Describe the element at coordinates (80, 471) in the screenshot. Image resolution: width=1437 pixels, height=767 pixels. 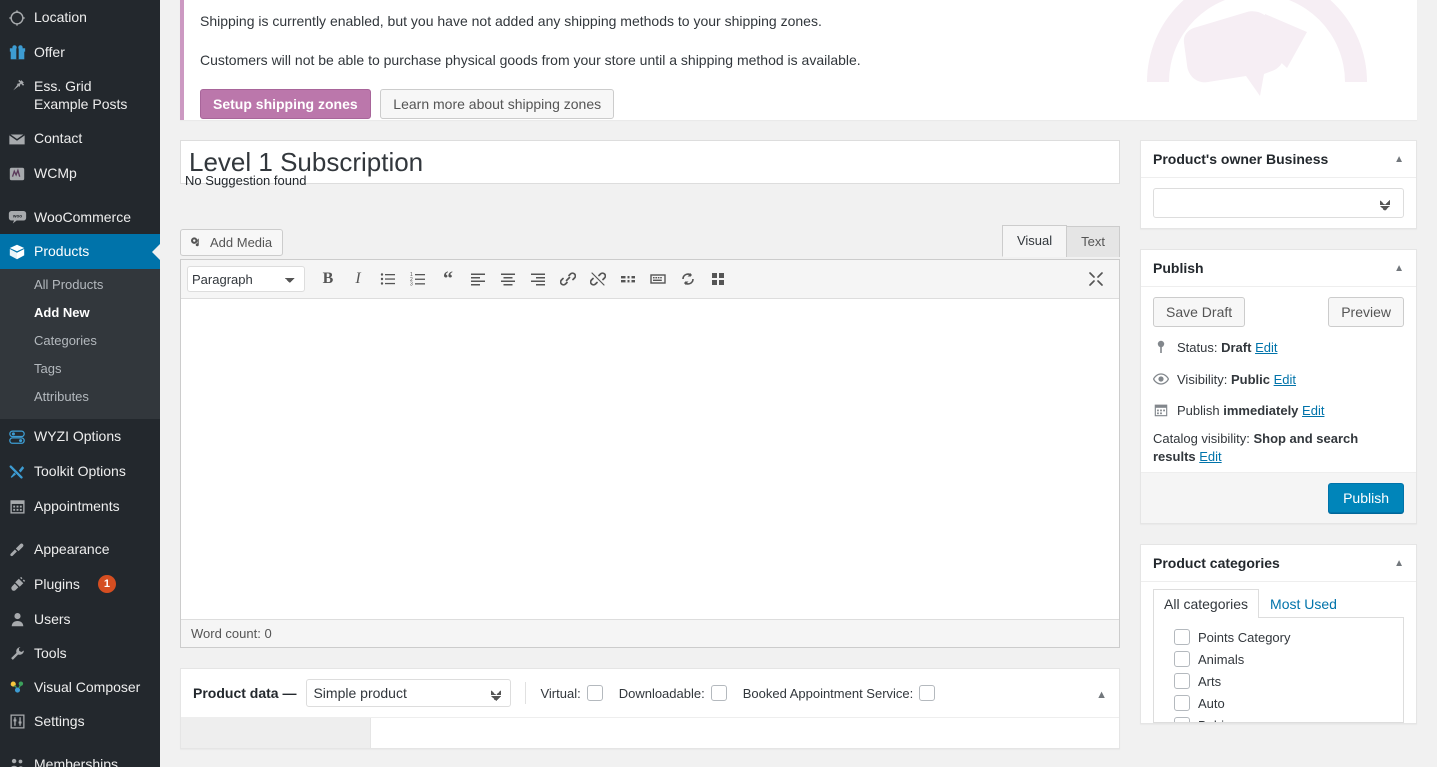
I see `sidebar-item-toolkit-options: Toolkit Options` at that location.